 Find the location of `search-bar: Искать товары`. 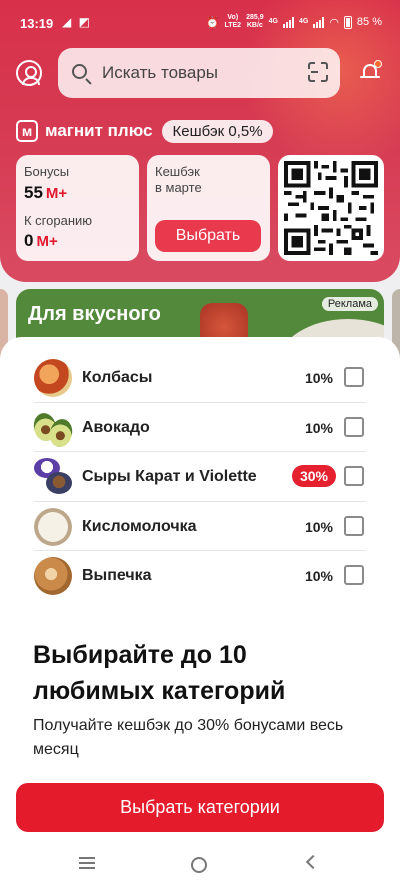

search-bar: Искать товары is located at coordinates (199, 73).